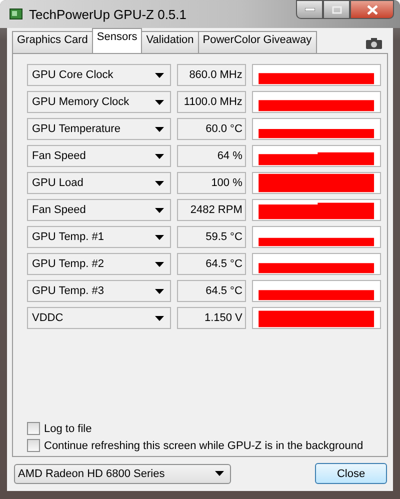  What do you see at coordinates (99, 291) in the screenshot?
I see `sensor-dropdown: GPU Temp. #3` at bounding box center [99, 291].